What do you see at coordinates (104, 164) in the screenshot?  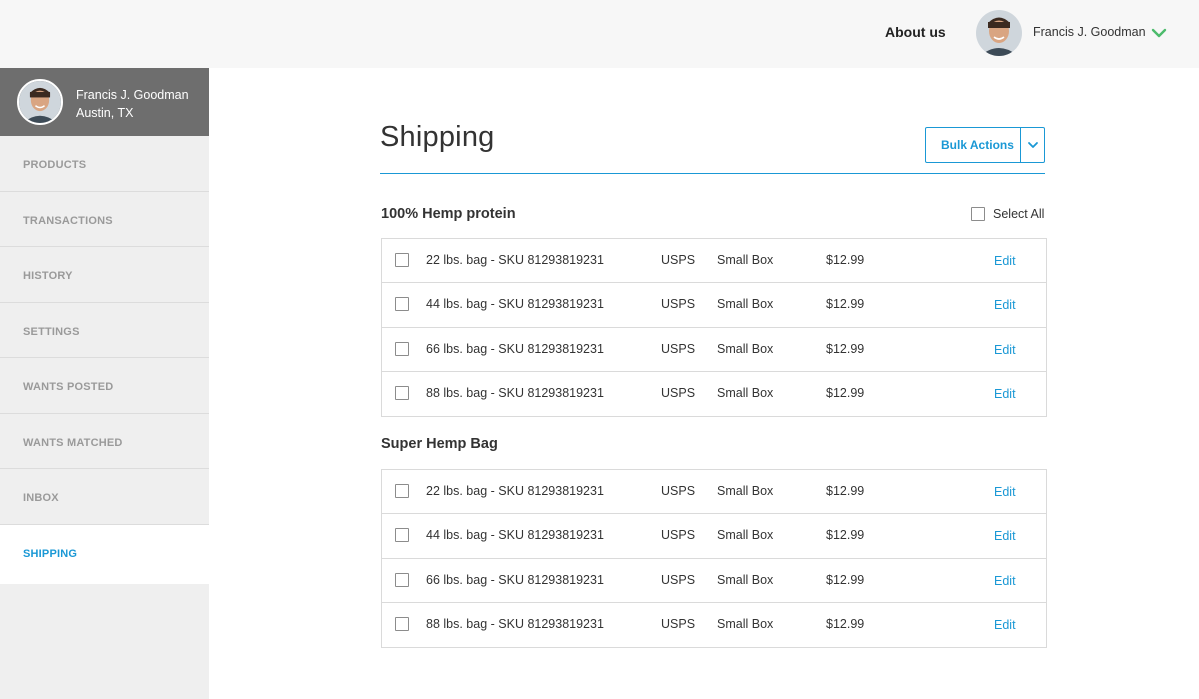 I see `sidebar-item-products: PRODUCTS` at bounding box center [104, 164].